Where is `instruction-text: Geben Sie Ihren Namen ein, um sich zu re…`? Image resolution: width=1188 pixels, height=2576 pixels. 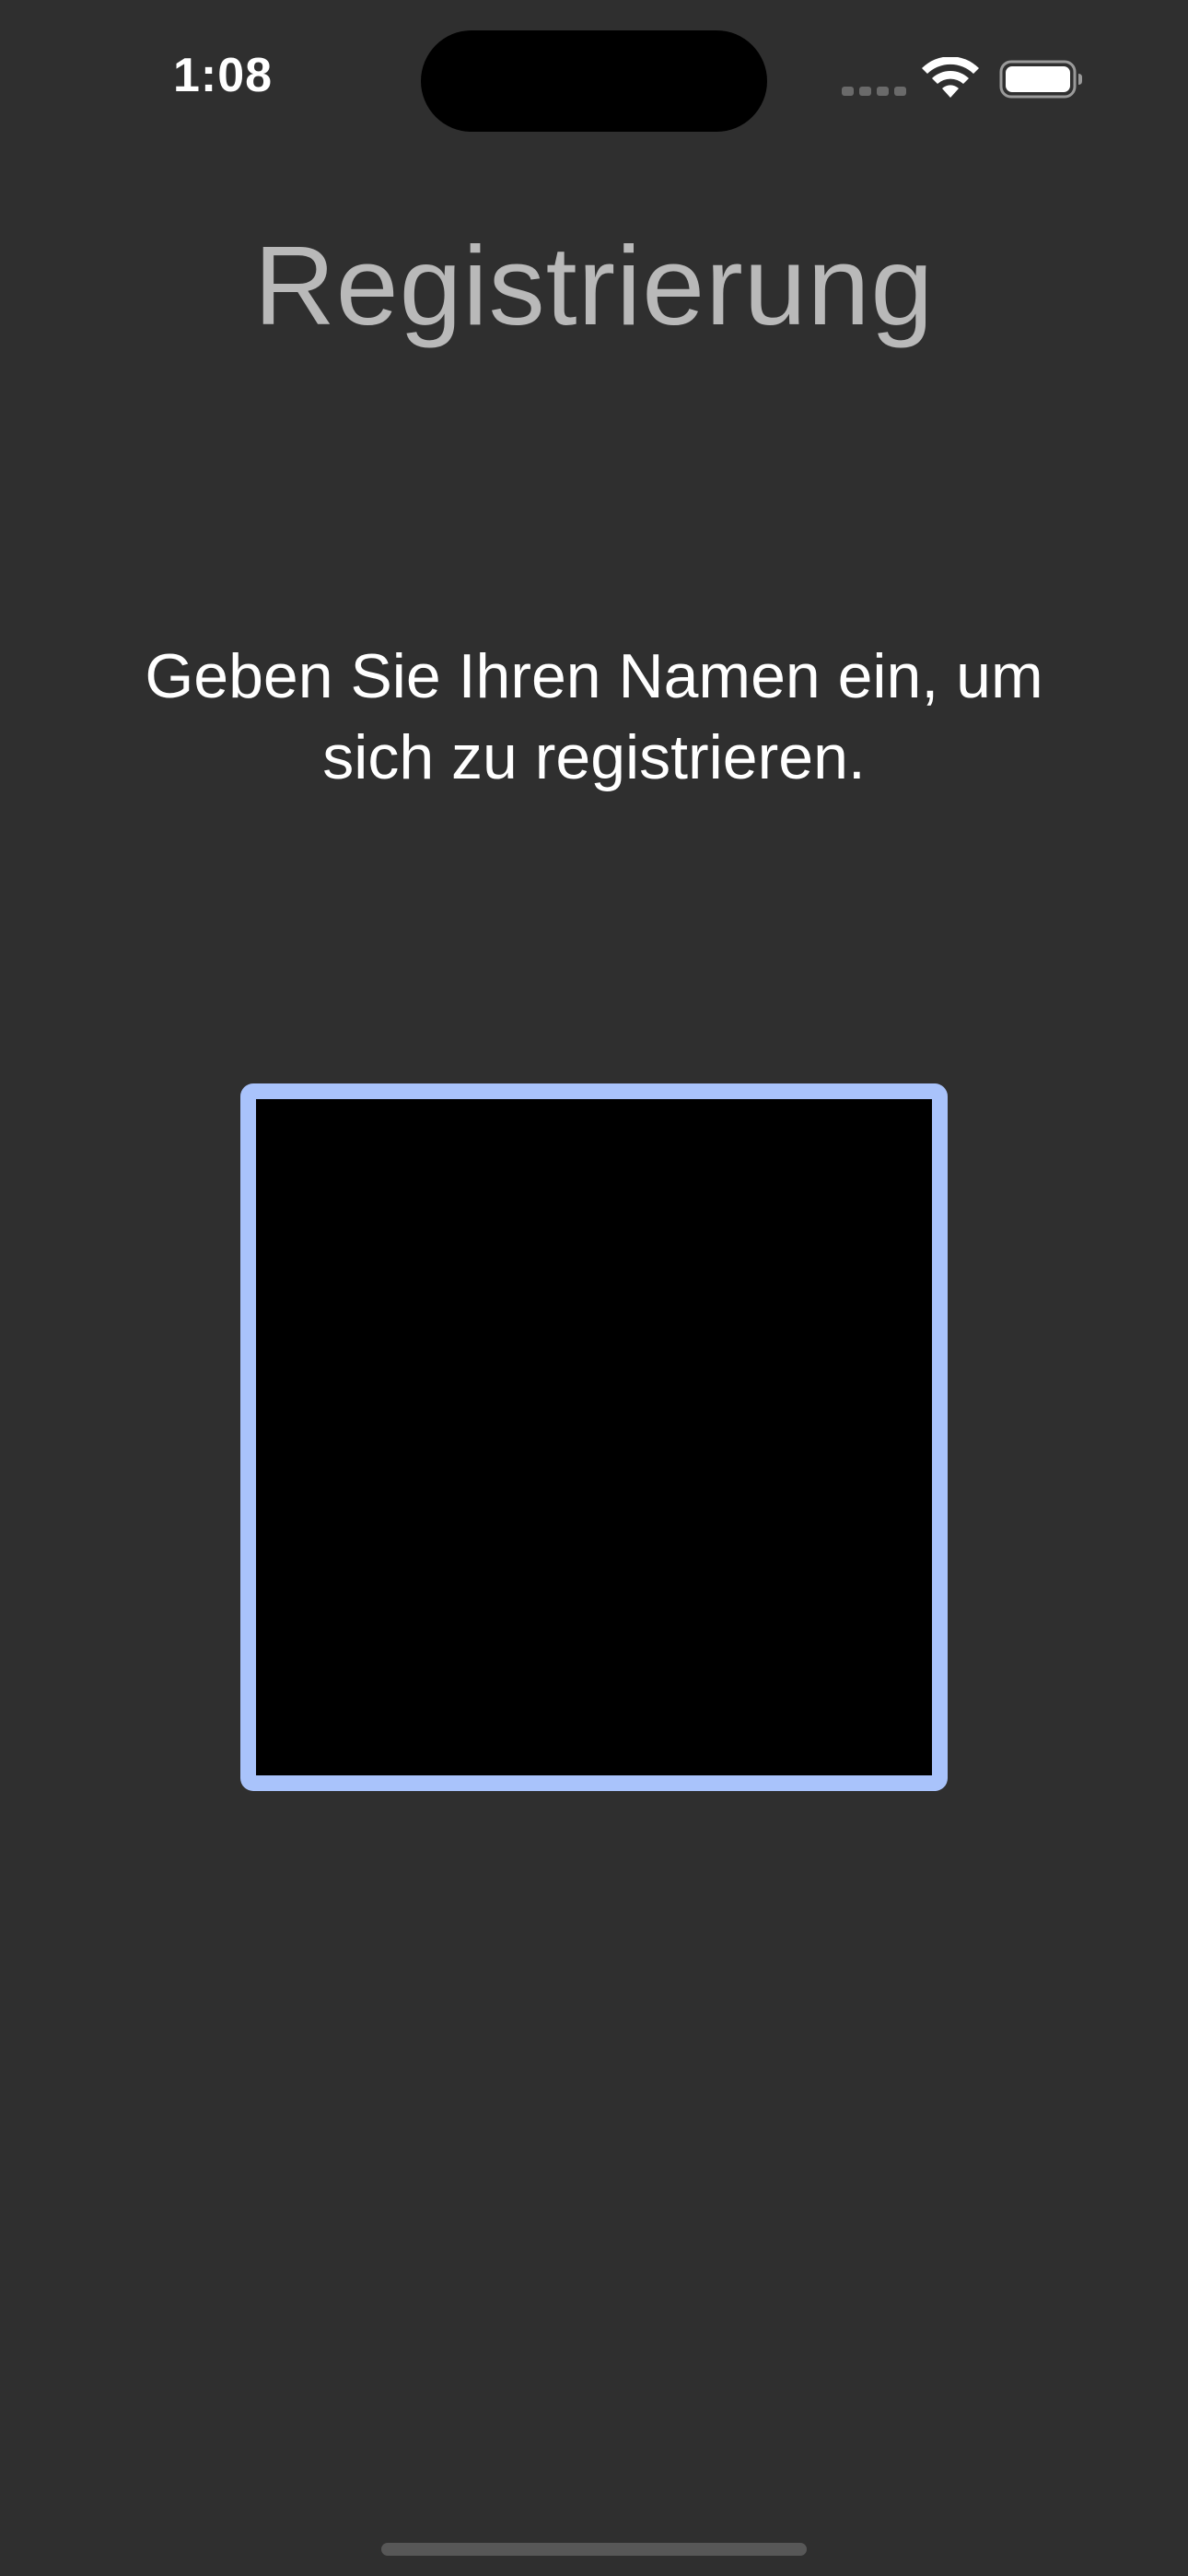 instruction-text: Geben Sie Ihren Namen ein, um sich zu re… is located at coordinates (594, 716).